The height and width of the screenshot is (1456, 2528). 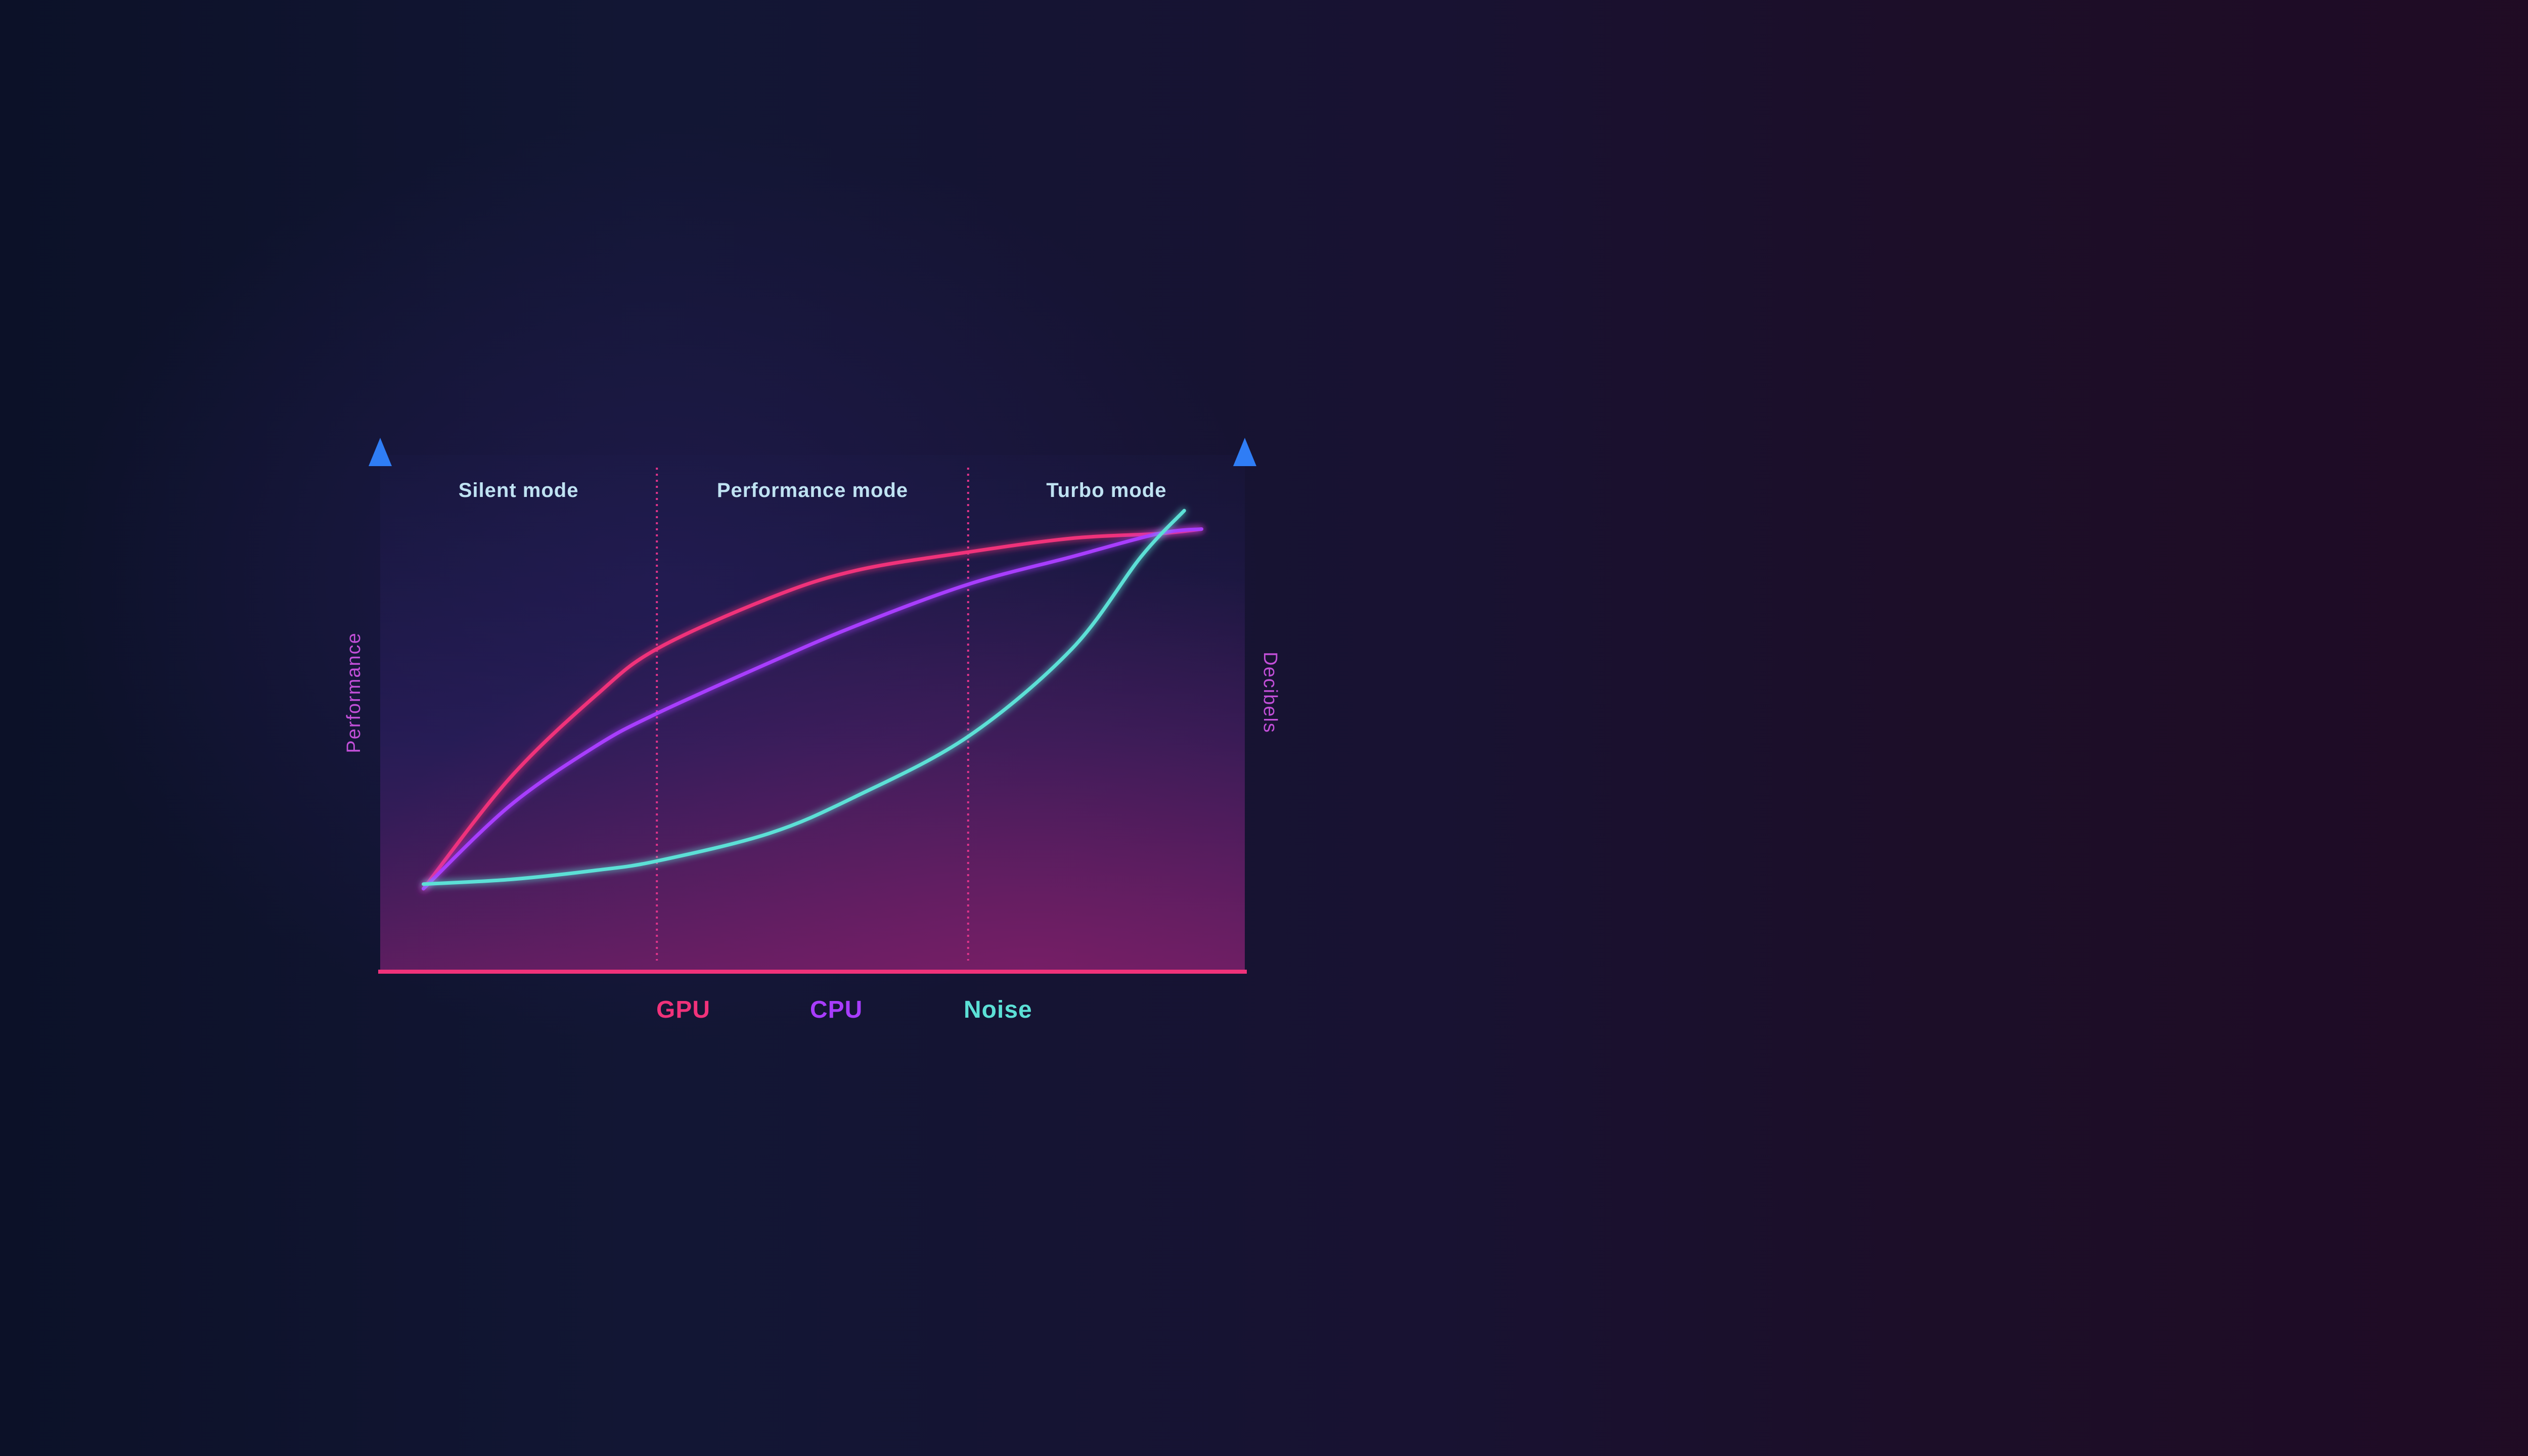 I want to click on gpu-legend-label: GPU, so click(x=683, y=1009).